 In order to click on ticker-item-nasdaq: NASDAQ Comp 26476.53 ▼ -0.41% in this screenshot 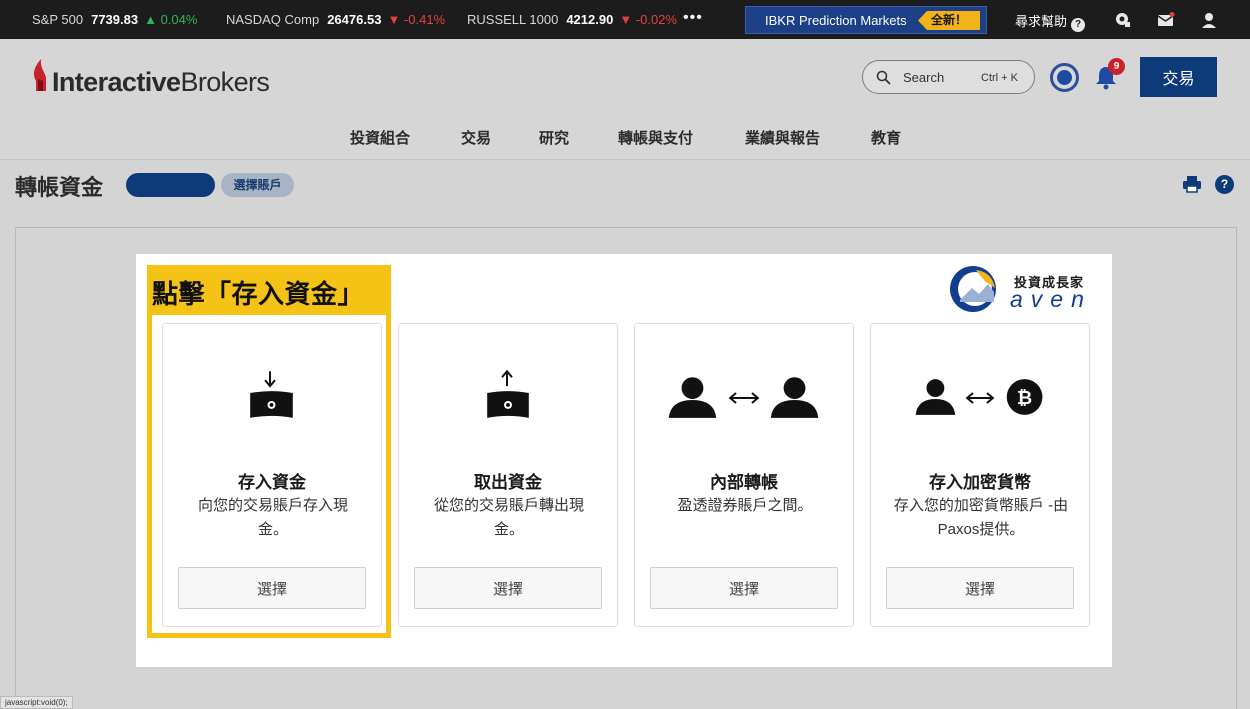, I will do `click(335, 19)`.